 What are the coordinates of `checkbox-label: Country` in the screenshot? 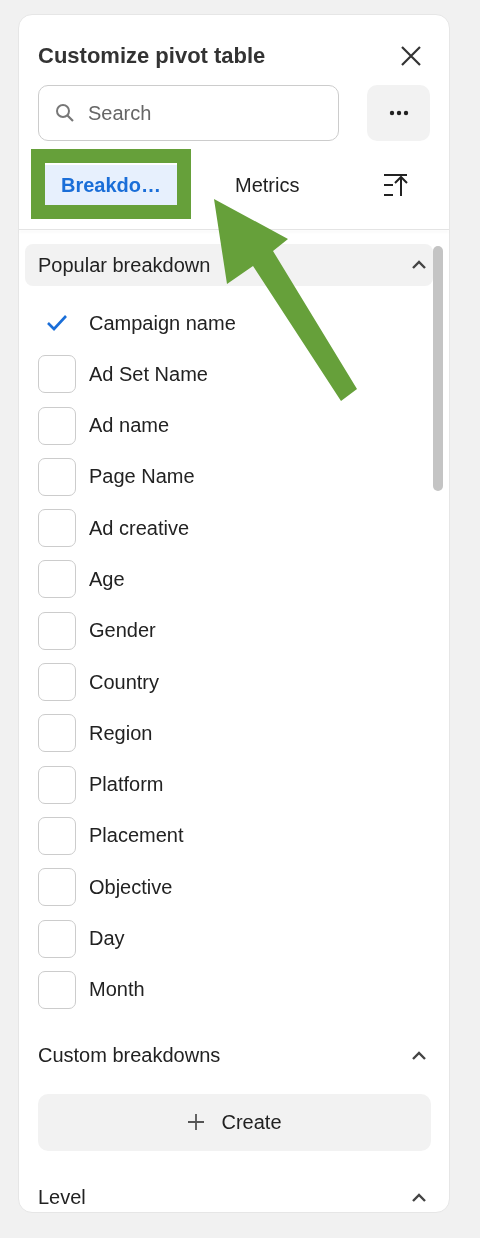 It's located at (124, 682).